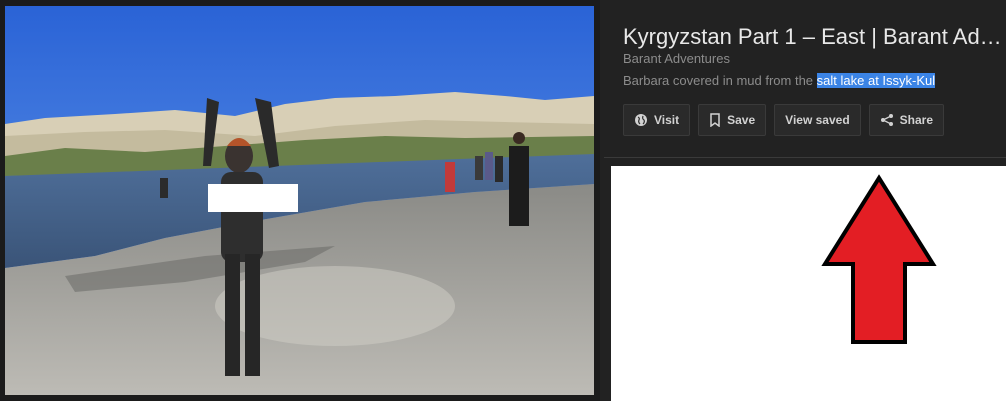 Image resolution: width=1006 pixels, height=401 pixels. I want to click on visit-label: Visit, so click(667, 120).